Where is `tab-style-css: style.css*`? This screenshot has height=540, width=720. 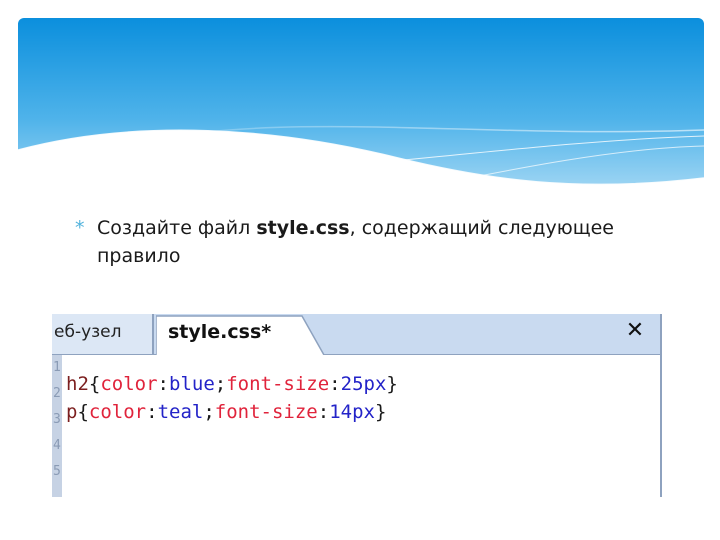 tab-style-css: style.css* is located at coordinates (219, 332).